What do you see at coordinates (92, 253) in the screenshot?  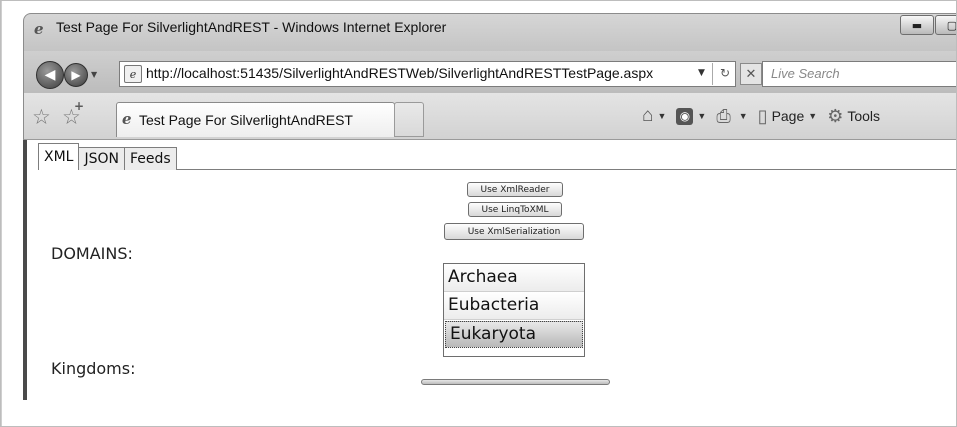 I see `domains-label: DOMAINS:` at bounding box center [92, 253].